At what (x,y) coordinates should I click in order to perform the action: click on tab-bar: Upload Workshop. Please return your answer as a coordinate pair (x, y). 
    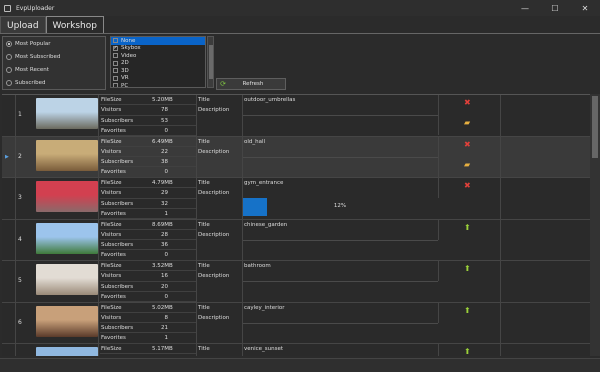
    Looking at the image, I should click on (52, 25).